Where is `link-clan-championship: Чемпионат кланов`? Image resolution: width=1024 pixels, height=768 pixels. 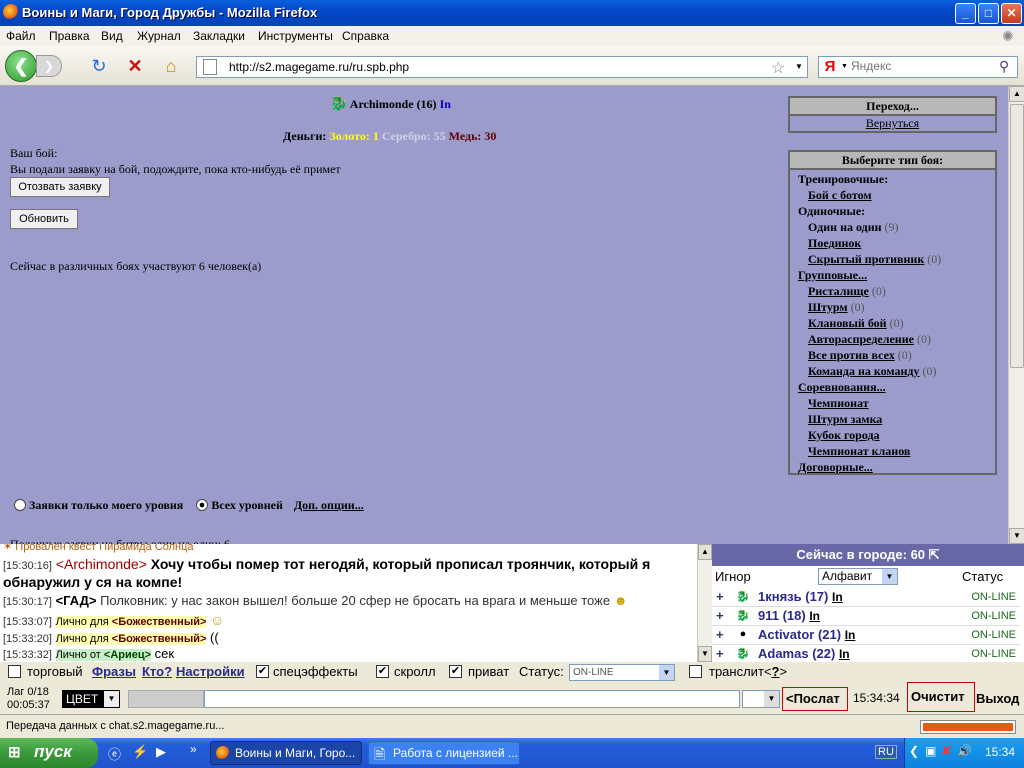 link-clan-championship: Чемпионат кланов is located at coordinates (859, 451).